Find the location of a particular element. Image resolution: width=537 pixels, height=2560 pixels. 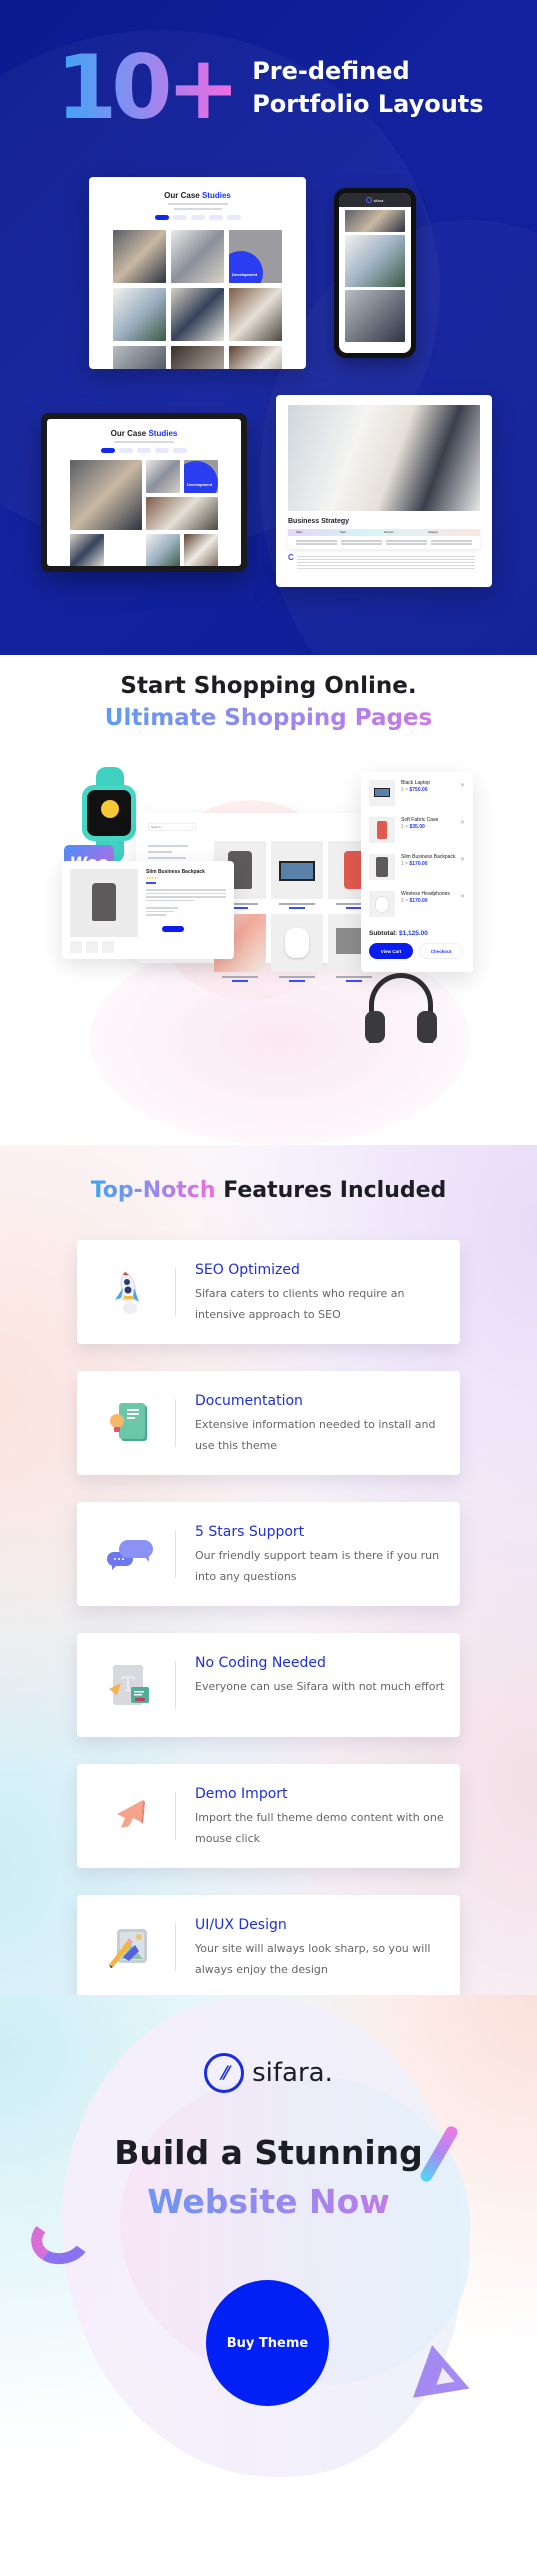

table-header-cell: Category is located at coordinates (433, 532).